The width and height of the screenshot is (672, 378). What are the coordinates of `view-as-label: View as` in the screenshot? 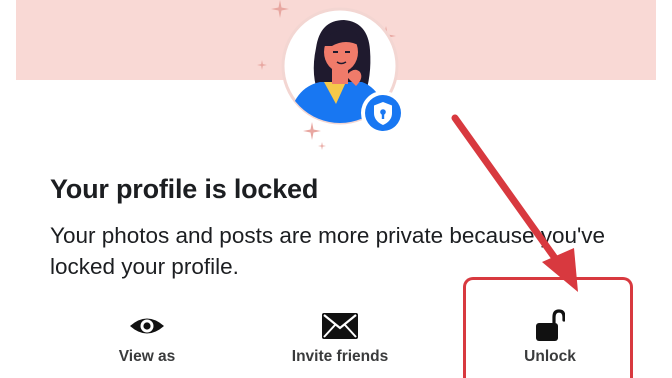 It's located at (147, 356).